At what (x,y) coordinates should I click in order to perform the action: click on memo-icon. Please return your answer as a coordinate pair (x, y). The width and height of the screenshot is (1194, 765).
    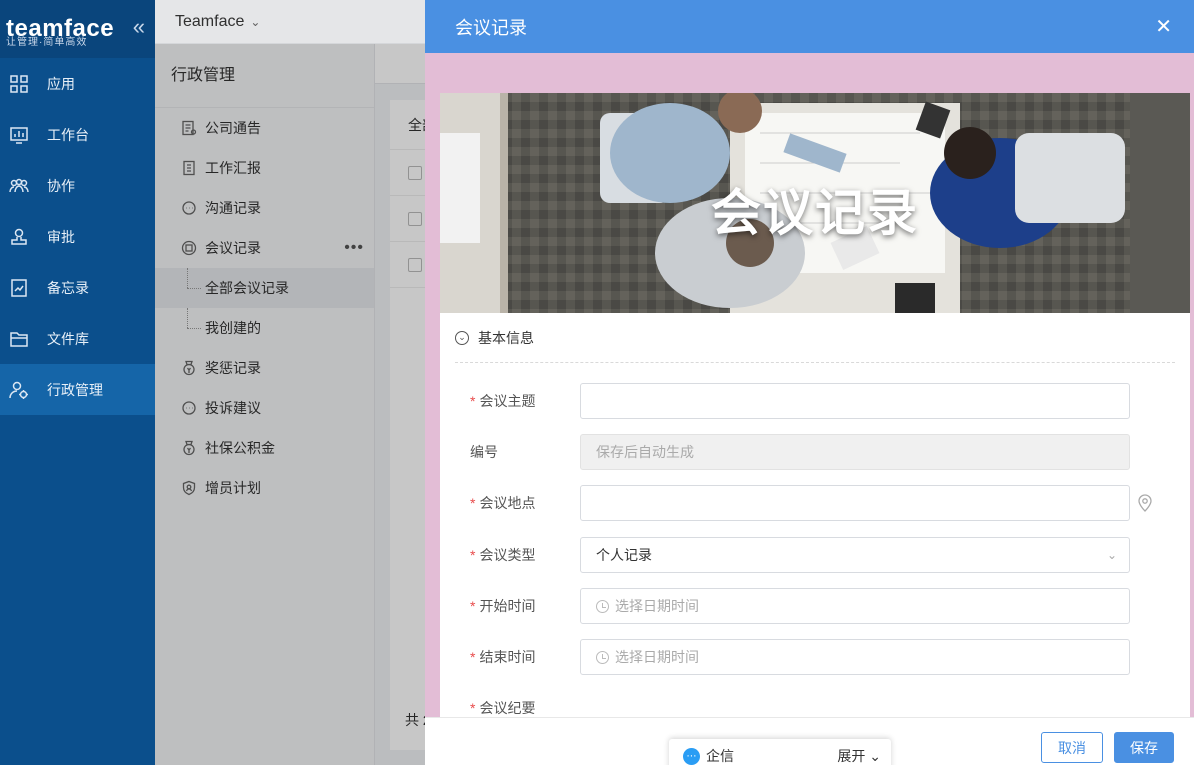
    Looking at the image, I should click on (19, 288).